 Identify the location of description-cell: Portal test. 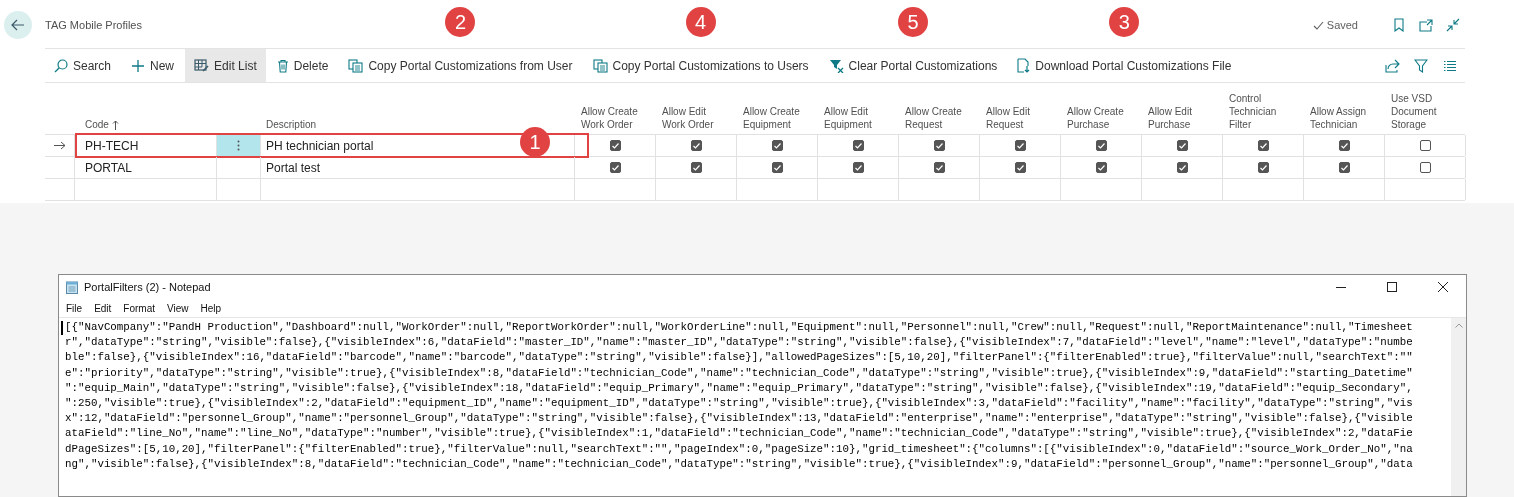
(293, 167).